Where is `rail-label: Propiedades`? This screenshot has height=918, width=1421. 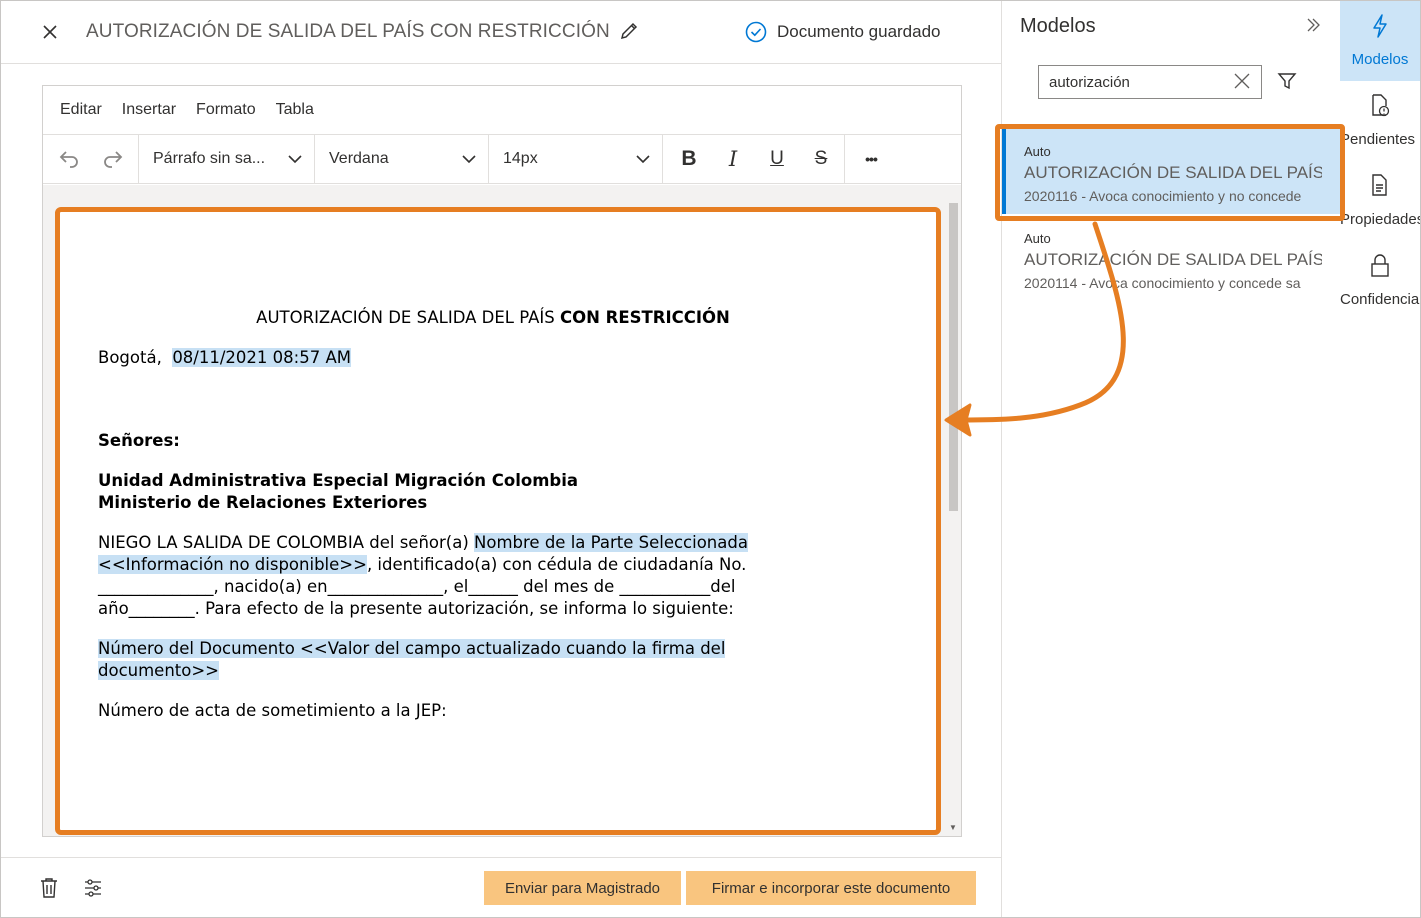 rail-label: Propiedades is located at coordinates (1380, 219).